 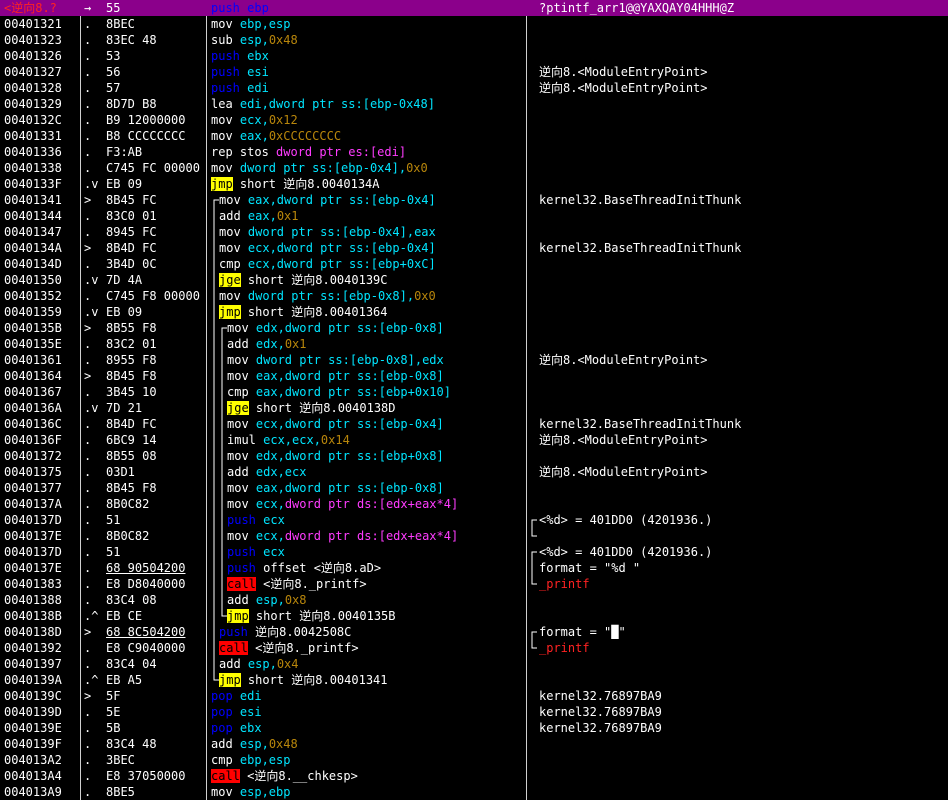 I want to click on instruction-token: ebp,esp, so click(x=265, y=24).